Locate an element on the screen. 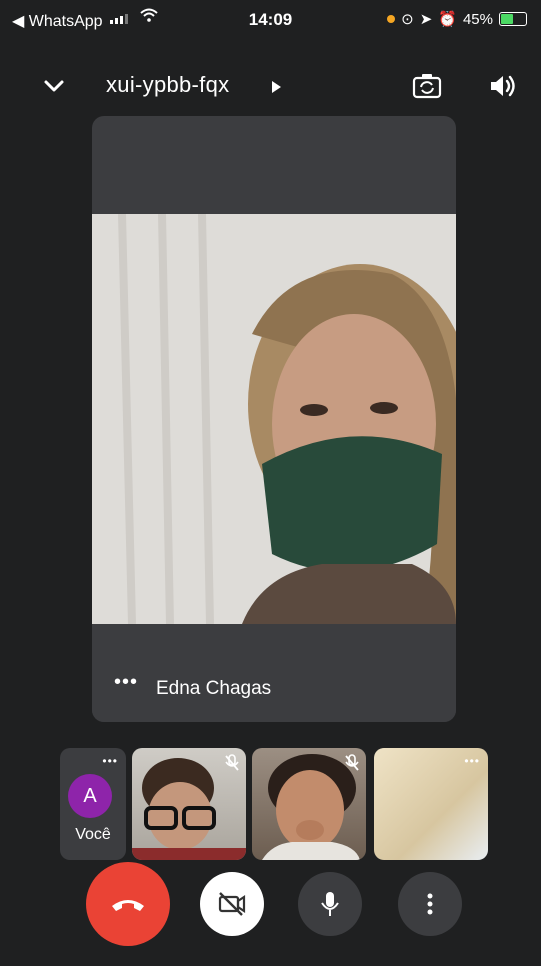  status-right: ⊙ ➤ ⏰ 45% is located at coordinates (457, 19).